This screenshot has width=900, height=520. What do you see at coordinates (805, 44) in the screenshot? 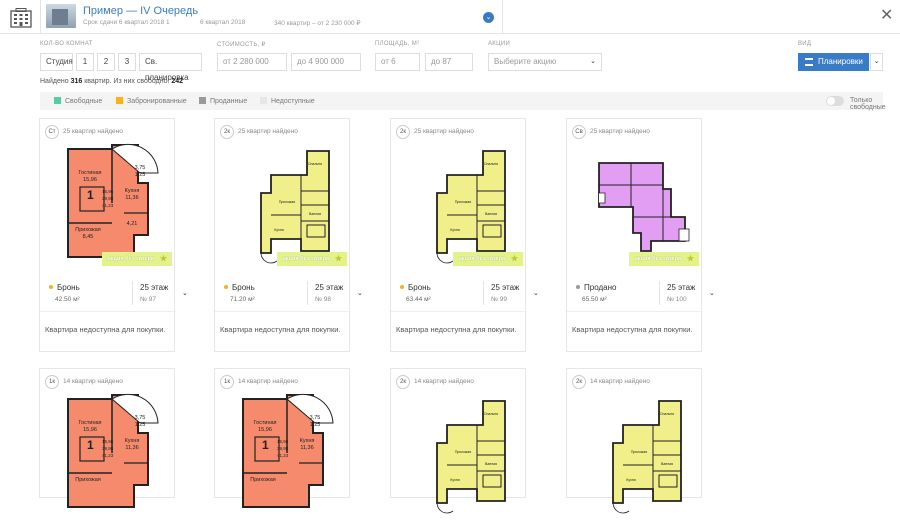
I see `view-label: ВИД` at bounding box center [805, 44].